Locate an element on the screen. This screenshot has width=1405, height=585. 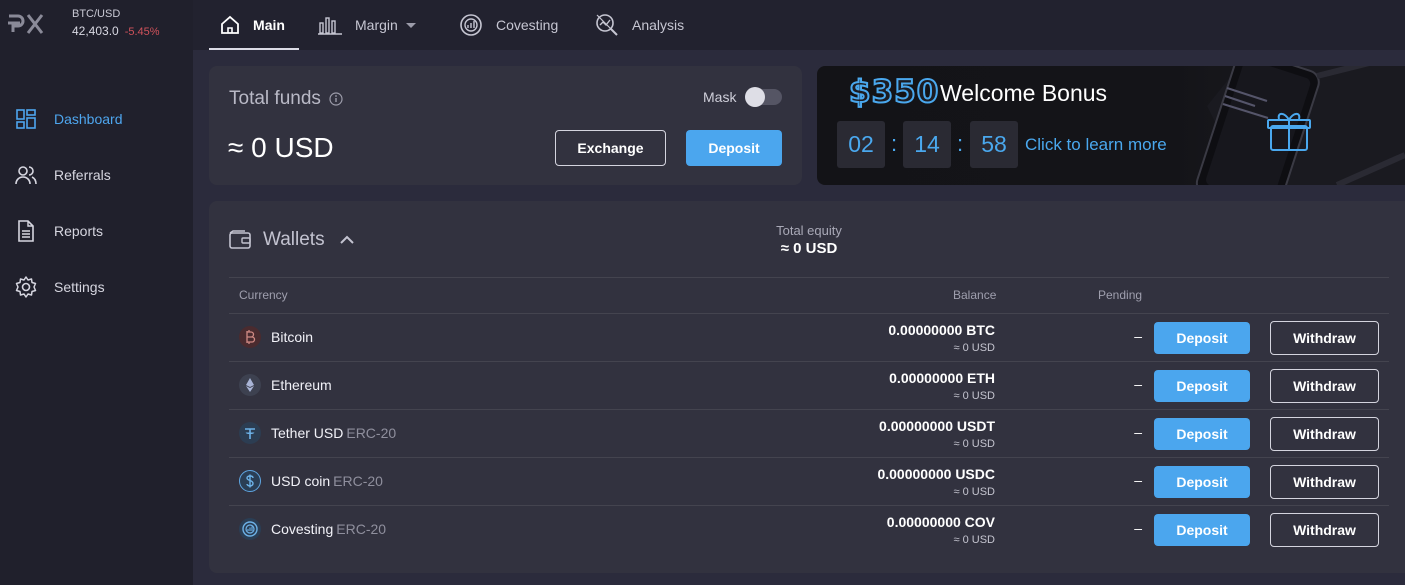
sidebar-item-label: Referrals is located at coordinates (82, 175).